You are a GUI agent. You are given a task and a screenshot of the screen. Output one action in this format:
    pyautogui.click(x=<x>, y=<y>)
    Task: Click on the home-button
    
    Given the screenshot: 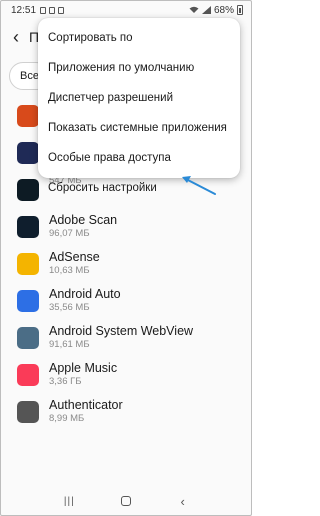 What is the action you would take?
    pyautogui.click(x=126, y=501)
    